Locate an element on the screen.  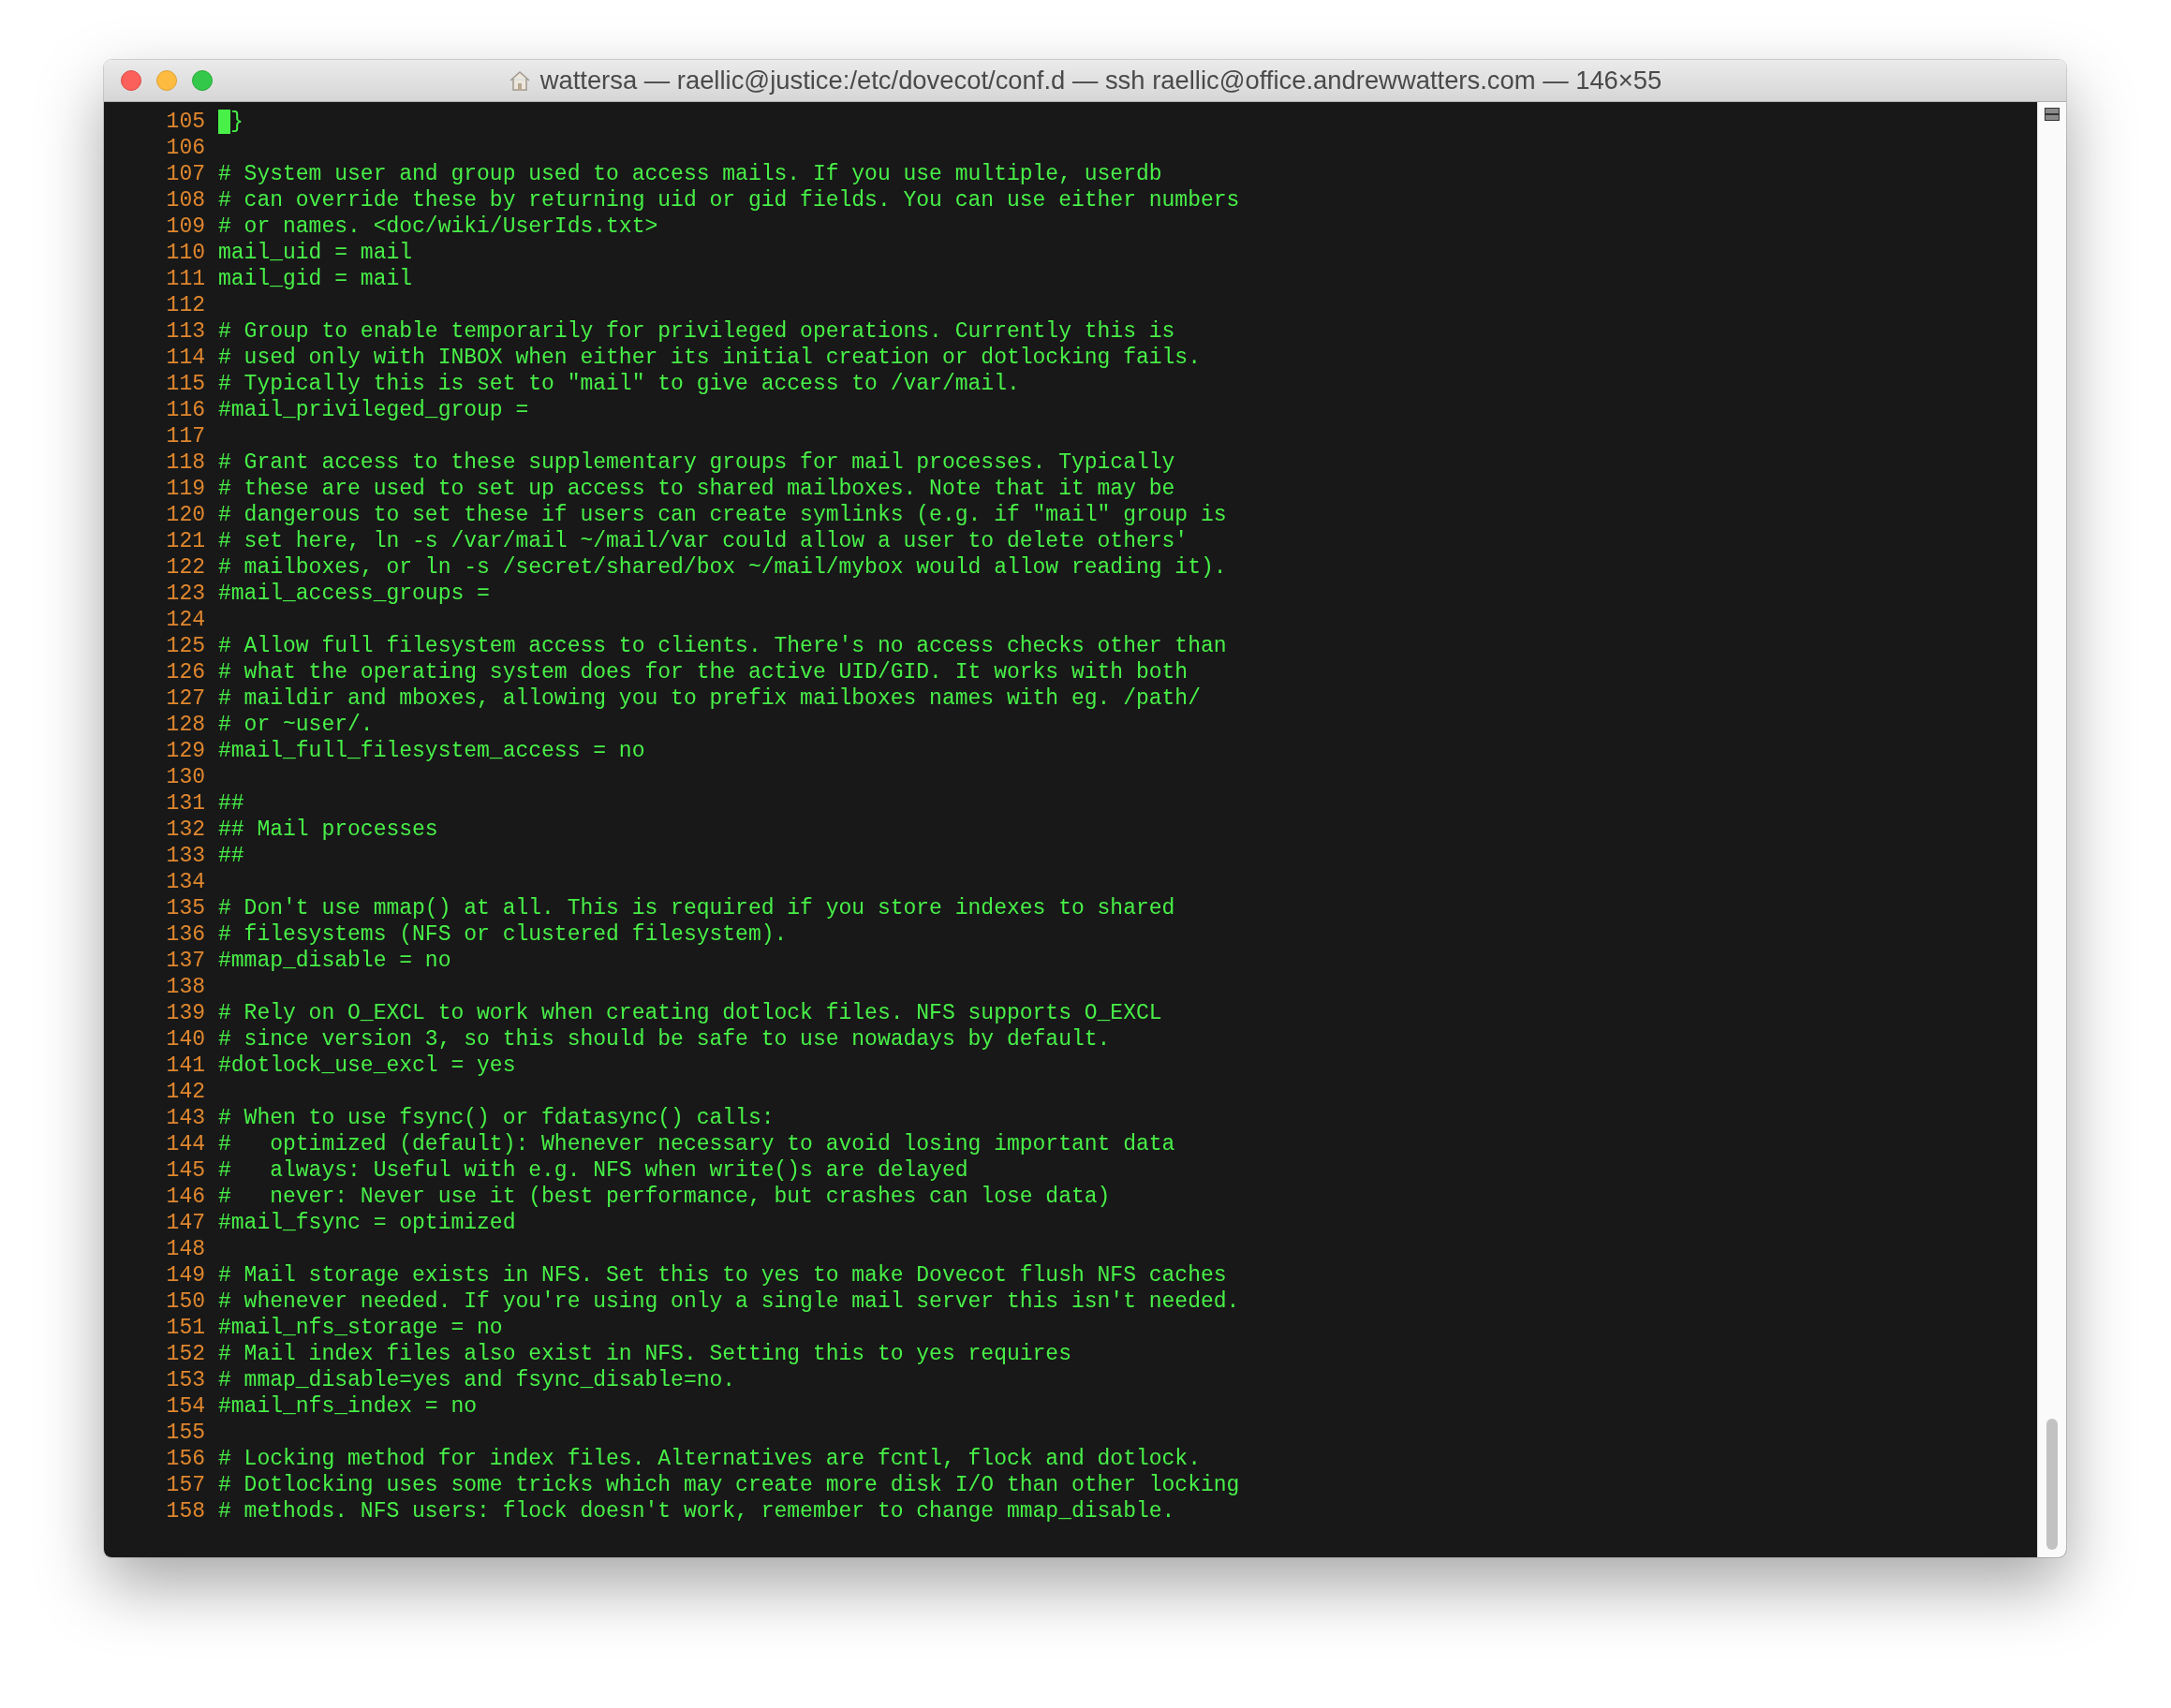
line-number: 149 is located at coordinates (185, 1275).